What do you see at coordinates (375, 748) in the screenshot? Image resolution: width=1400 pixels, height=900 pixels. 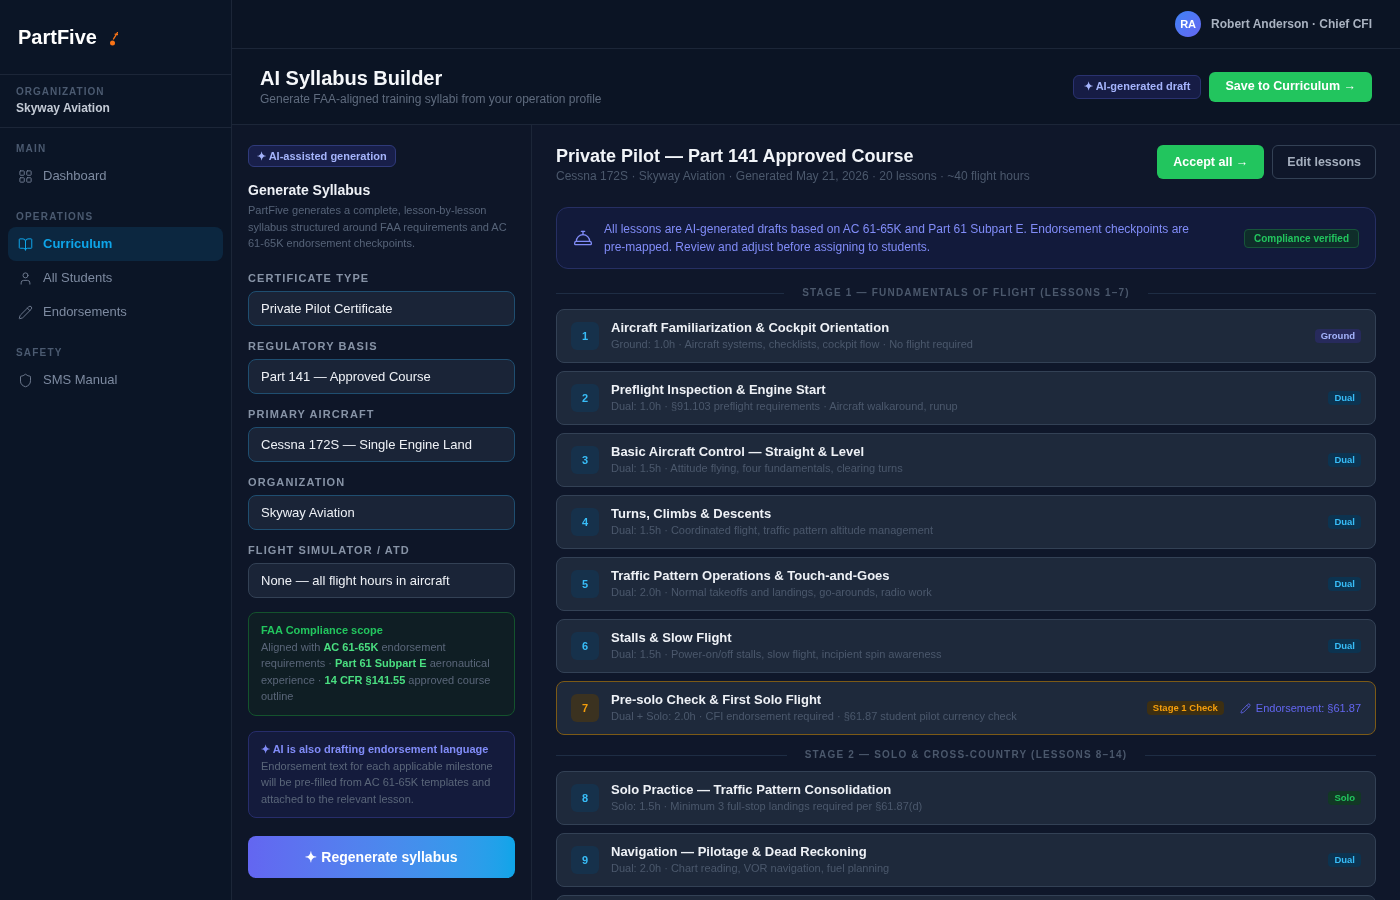 I see `ai-note-title: ✦ AI is also drafting endorsement language` at bounding box center [375, 748].